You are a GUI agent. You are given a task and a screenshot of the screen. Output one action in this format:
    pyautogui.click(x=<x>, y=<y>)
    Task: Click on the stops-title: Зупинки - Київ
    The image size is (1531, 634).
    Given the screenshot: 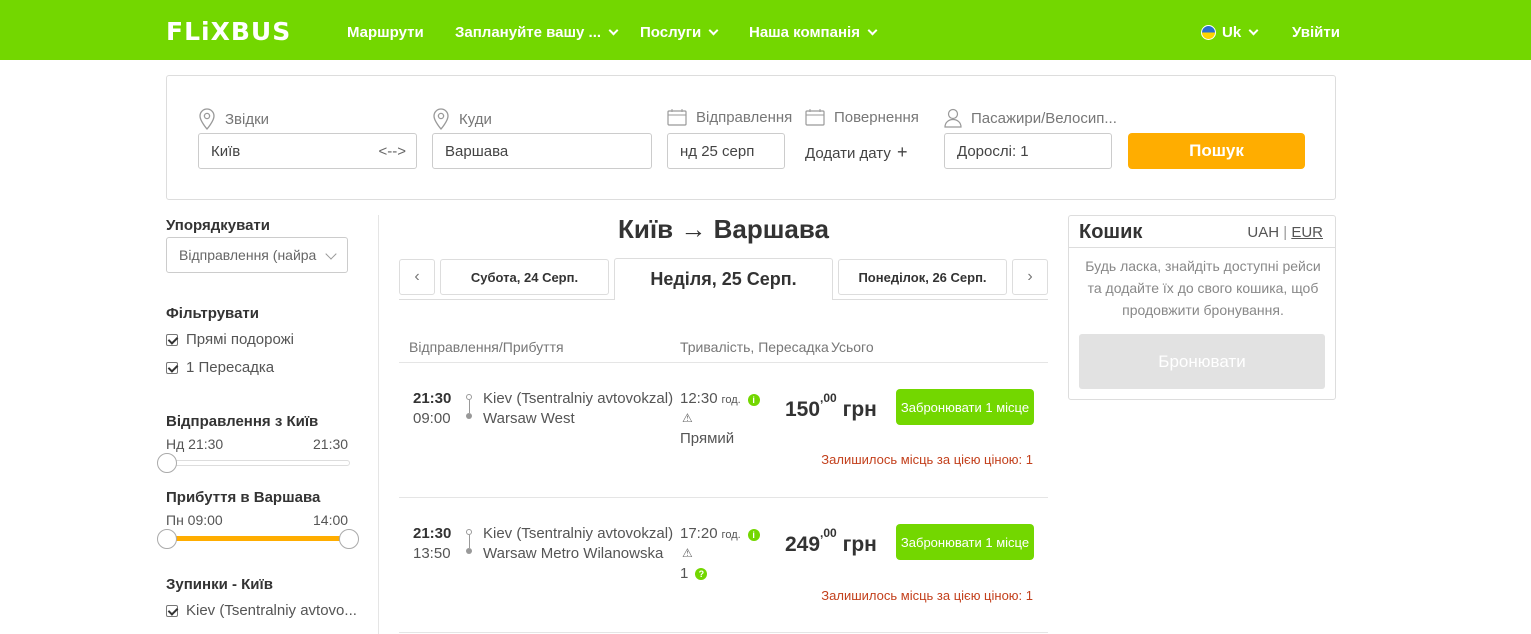 What is the action you would take?
    pyautogui.click(x=219, y=584)
    